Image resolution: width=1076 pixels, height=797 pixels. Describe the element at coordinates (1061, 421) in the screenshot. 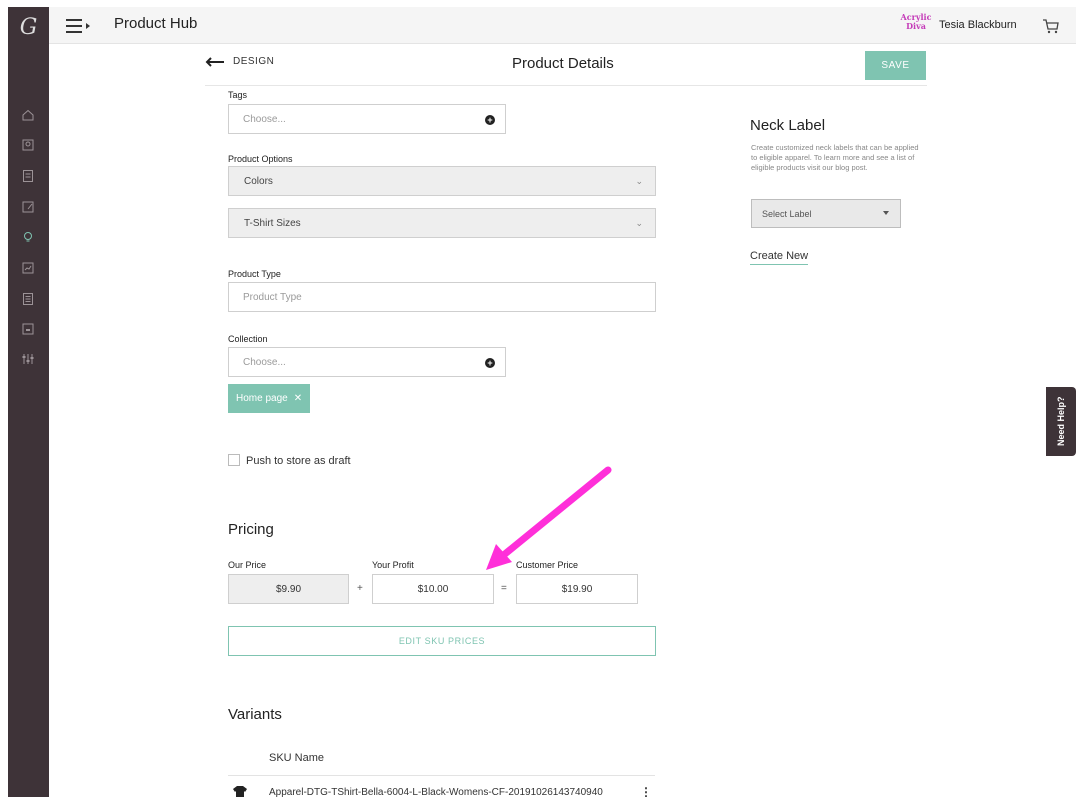

I see `need-help-tab: Need Help?` at that location.